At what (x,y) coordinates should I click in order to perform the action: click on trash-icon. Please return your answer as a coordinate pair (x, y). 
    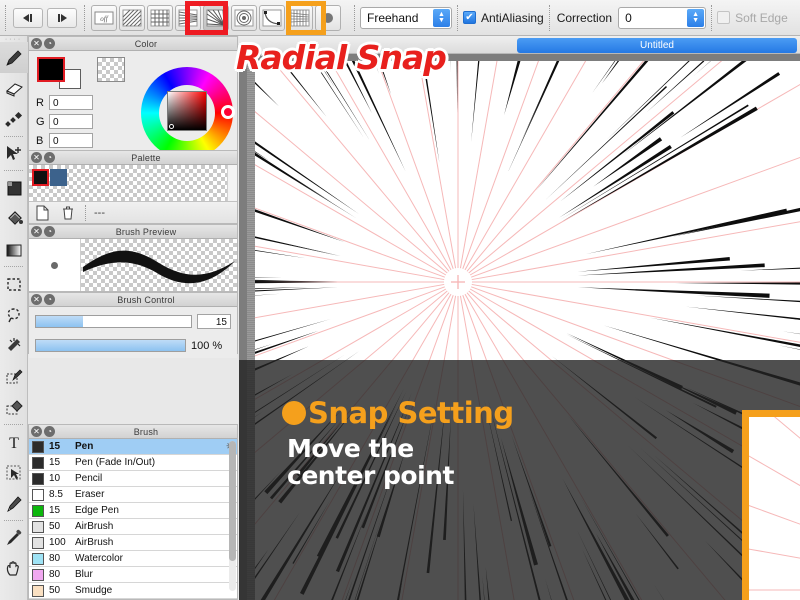
    Looking at the image, I should click on (68, 213).